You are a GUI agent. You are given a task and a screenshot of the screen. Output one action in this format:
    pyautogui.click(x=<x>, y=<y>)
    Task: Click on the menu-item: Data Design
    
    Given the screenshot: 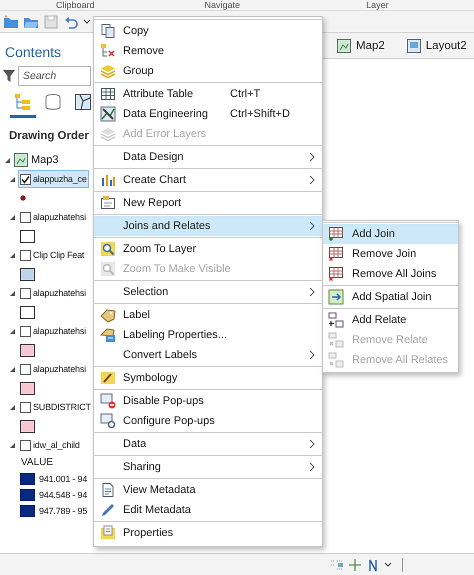 What is the action you would take?
    pyautogui.click(x=208, y=157)
    